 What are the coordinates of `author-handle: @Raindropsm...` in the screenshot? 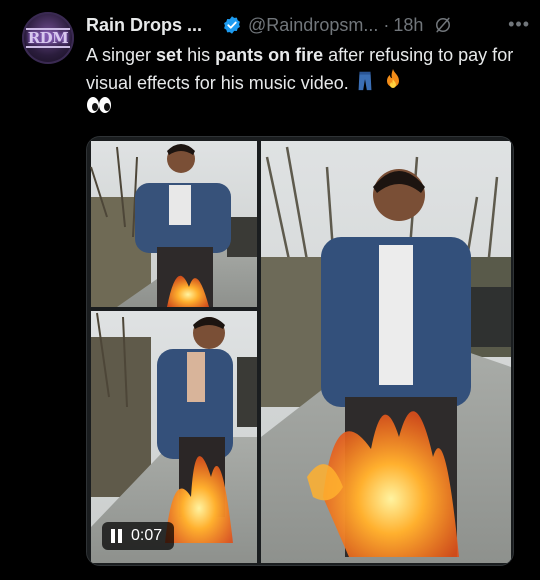 It's located at (313, 25).